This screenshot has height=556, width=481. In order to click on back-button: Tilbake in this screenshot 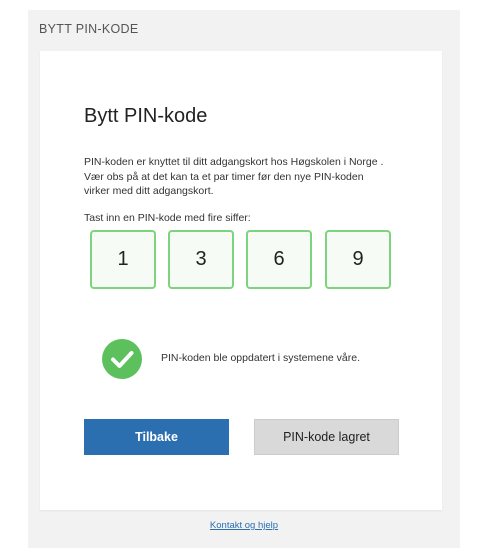, I will do `click(156, 437)`.